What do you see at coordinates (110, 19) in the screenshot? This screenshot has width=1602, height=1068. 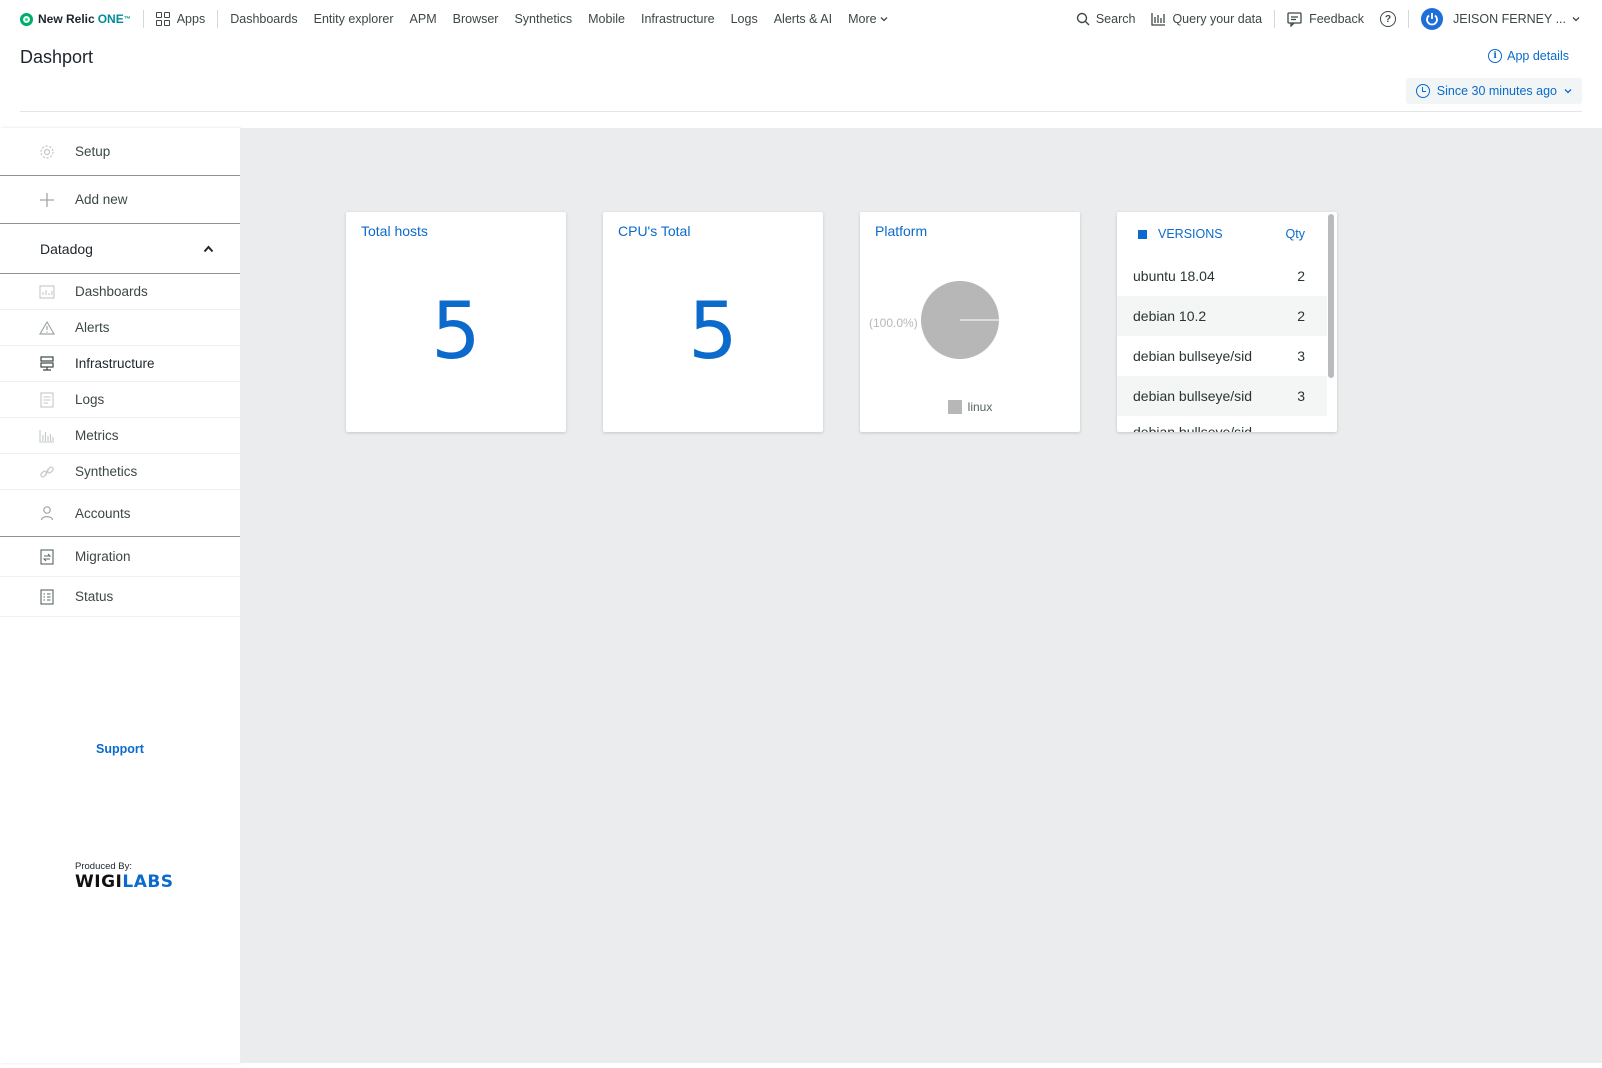 I see `brand-one: ONE` at bounding box center [110, 19].